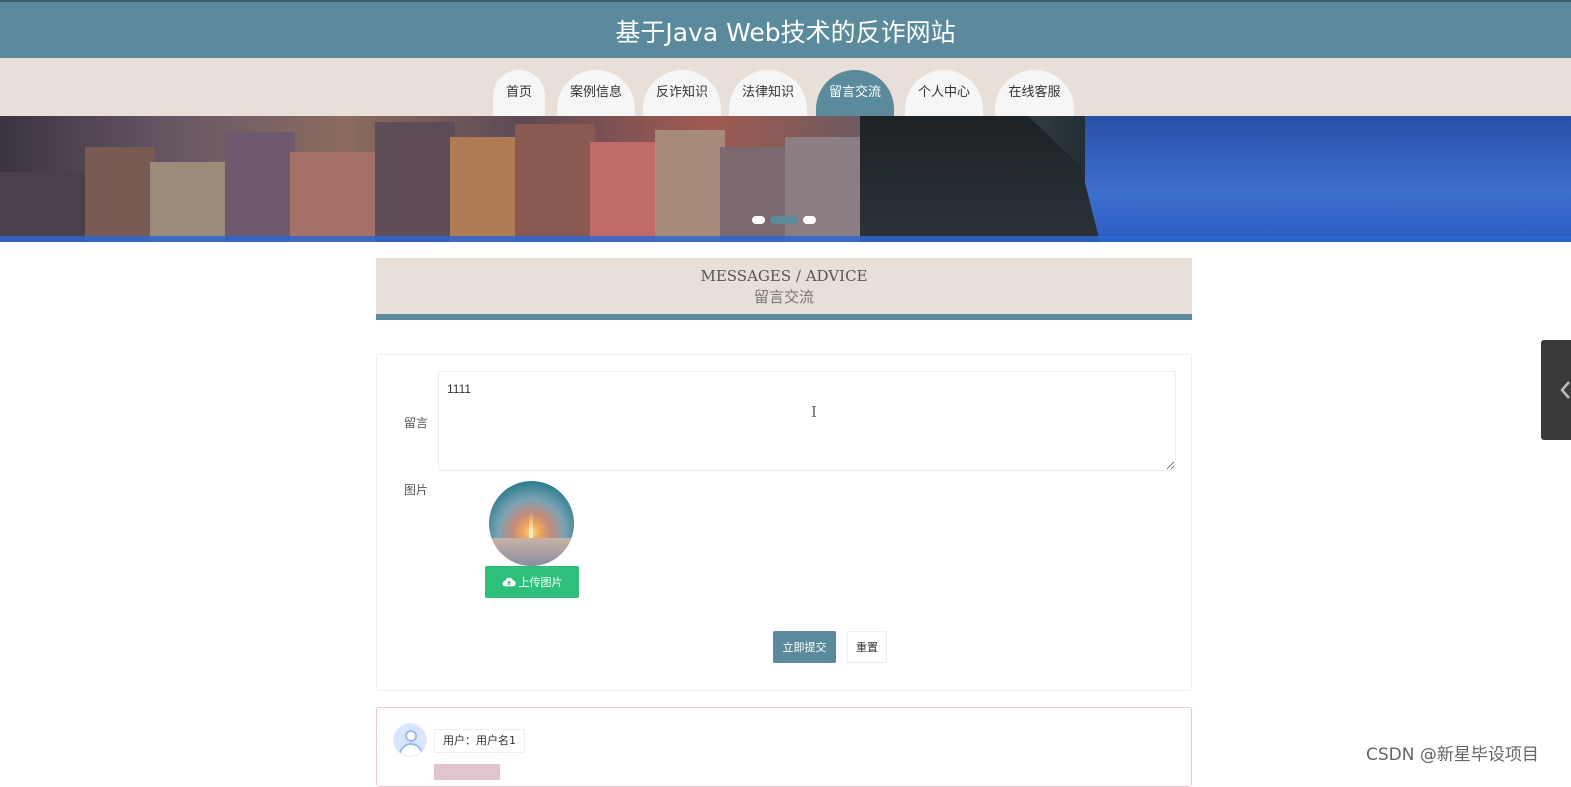 This screenshot has height=787, width=1571. What do you see at coordinates (867, 647) in the screenshot?
I see `reset-button: 重置` at bounding box center [867, 647].